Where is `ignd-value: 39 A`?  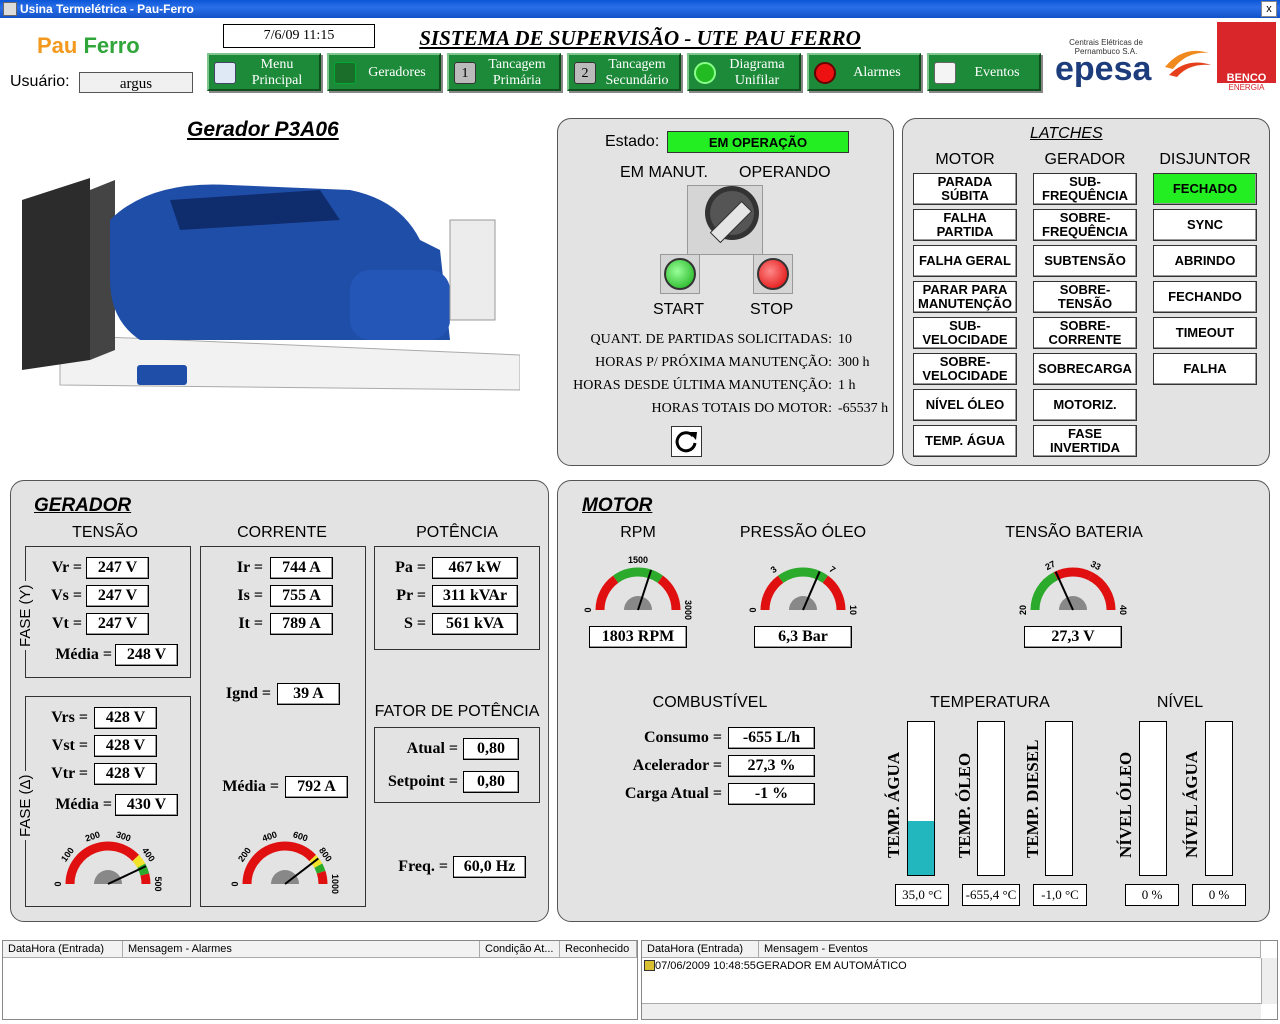
ignd-value: 39 A is located at coordinates (308, 694).